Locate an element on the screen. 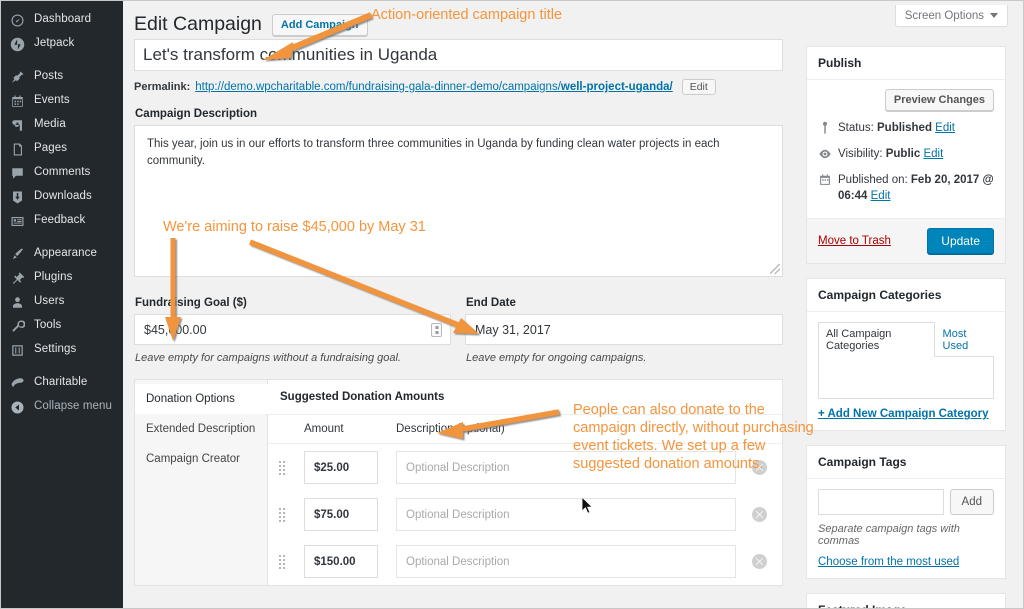 The image size is (1024, 609). category-checklist is located at coordinates (906, 377).